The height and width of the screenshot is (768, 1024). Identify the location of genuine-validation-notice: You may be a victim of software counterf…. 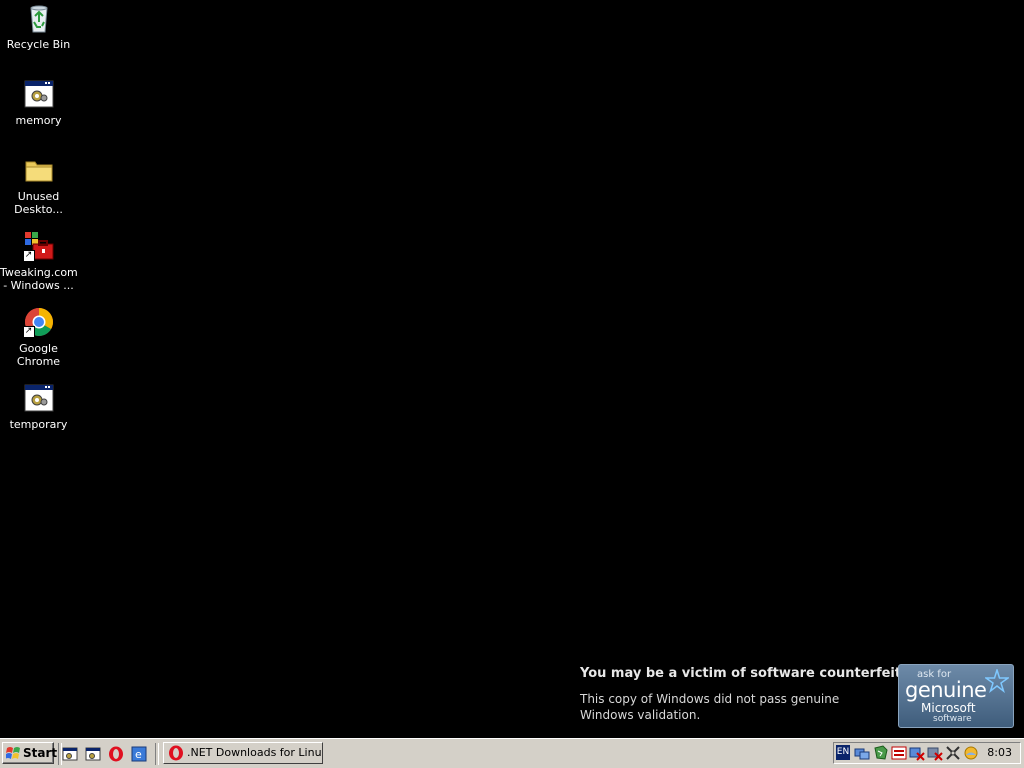
(797, 696).